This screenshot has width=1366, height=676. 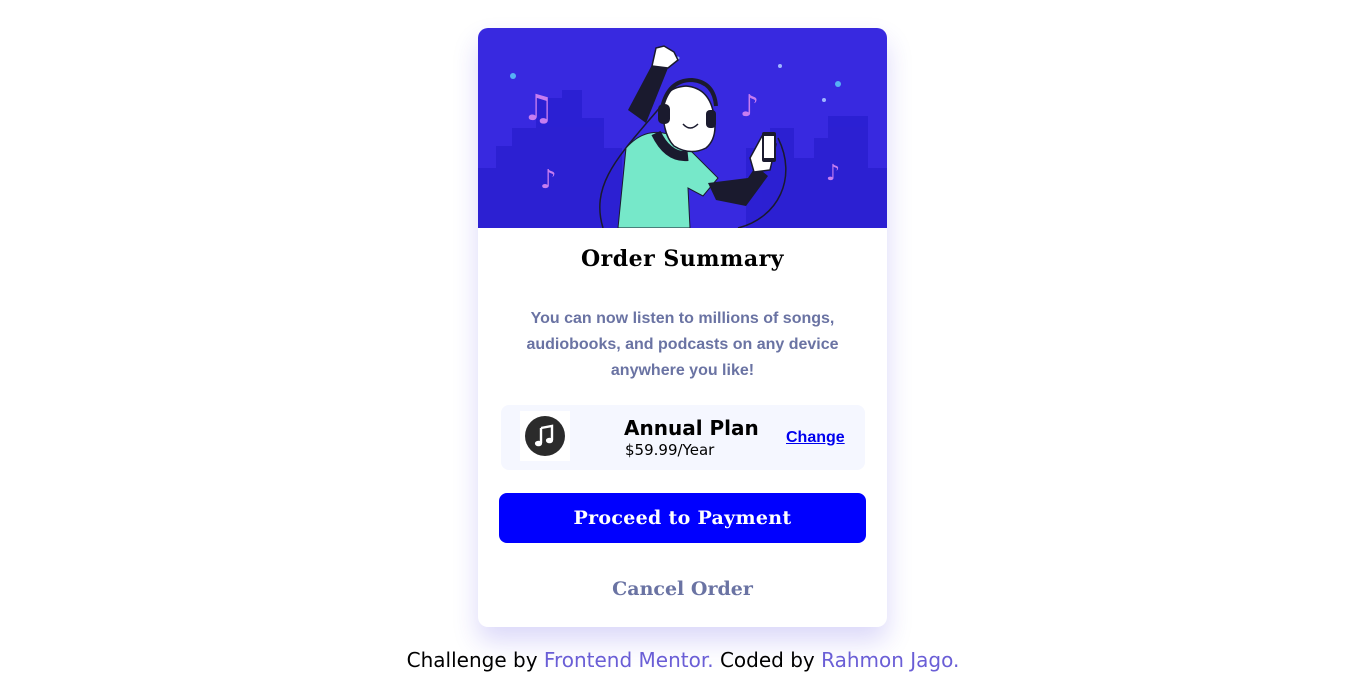 What do you see at coordinates (682, 259) in the screenshot?
I see `page-title: Order Summary` at bounding box center [682, 259].